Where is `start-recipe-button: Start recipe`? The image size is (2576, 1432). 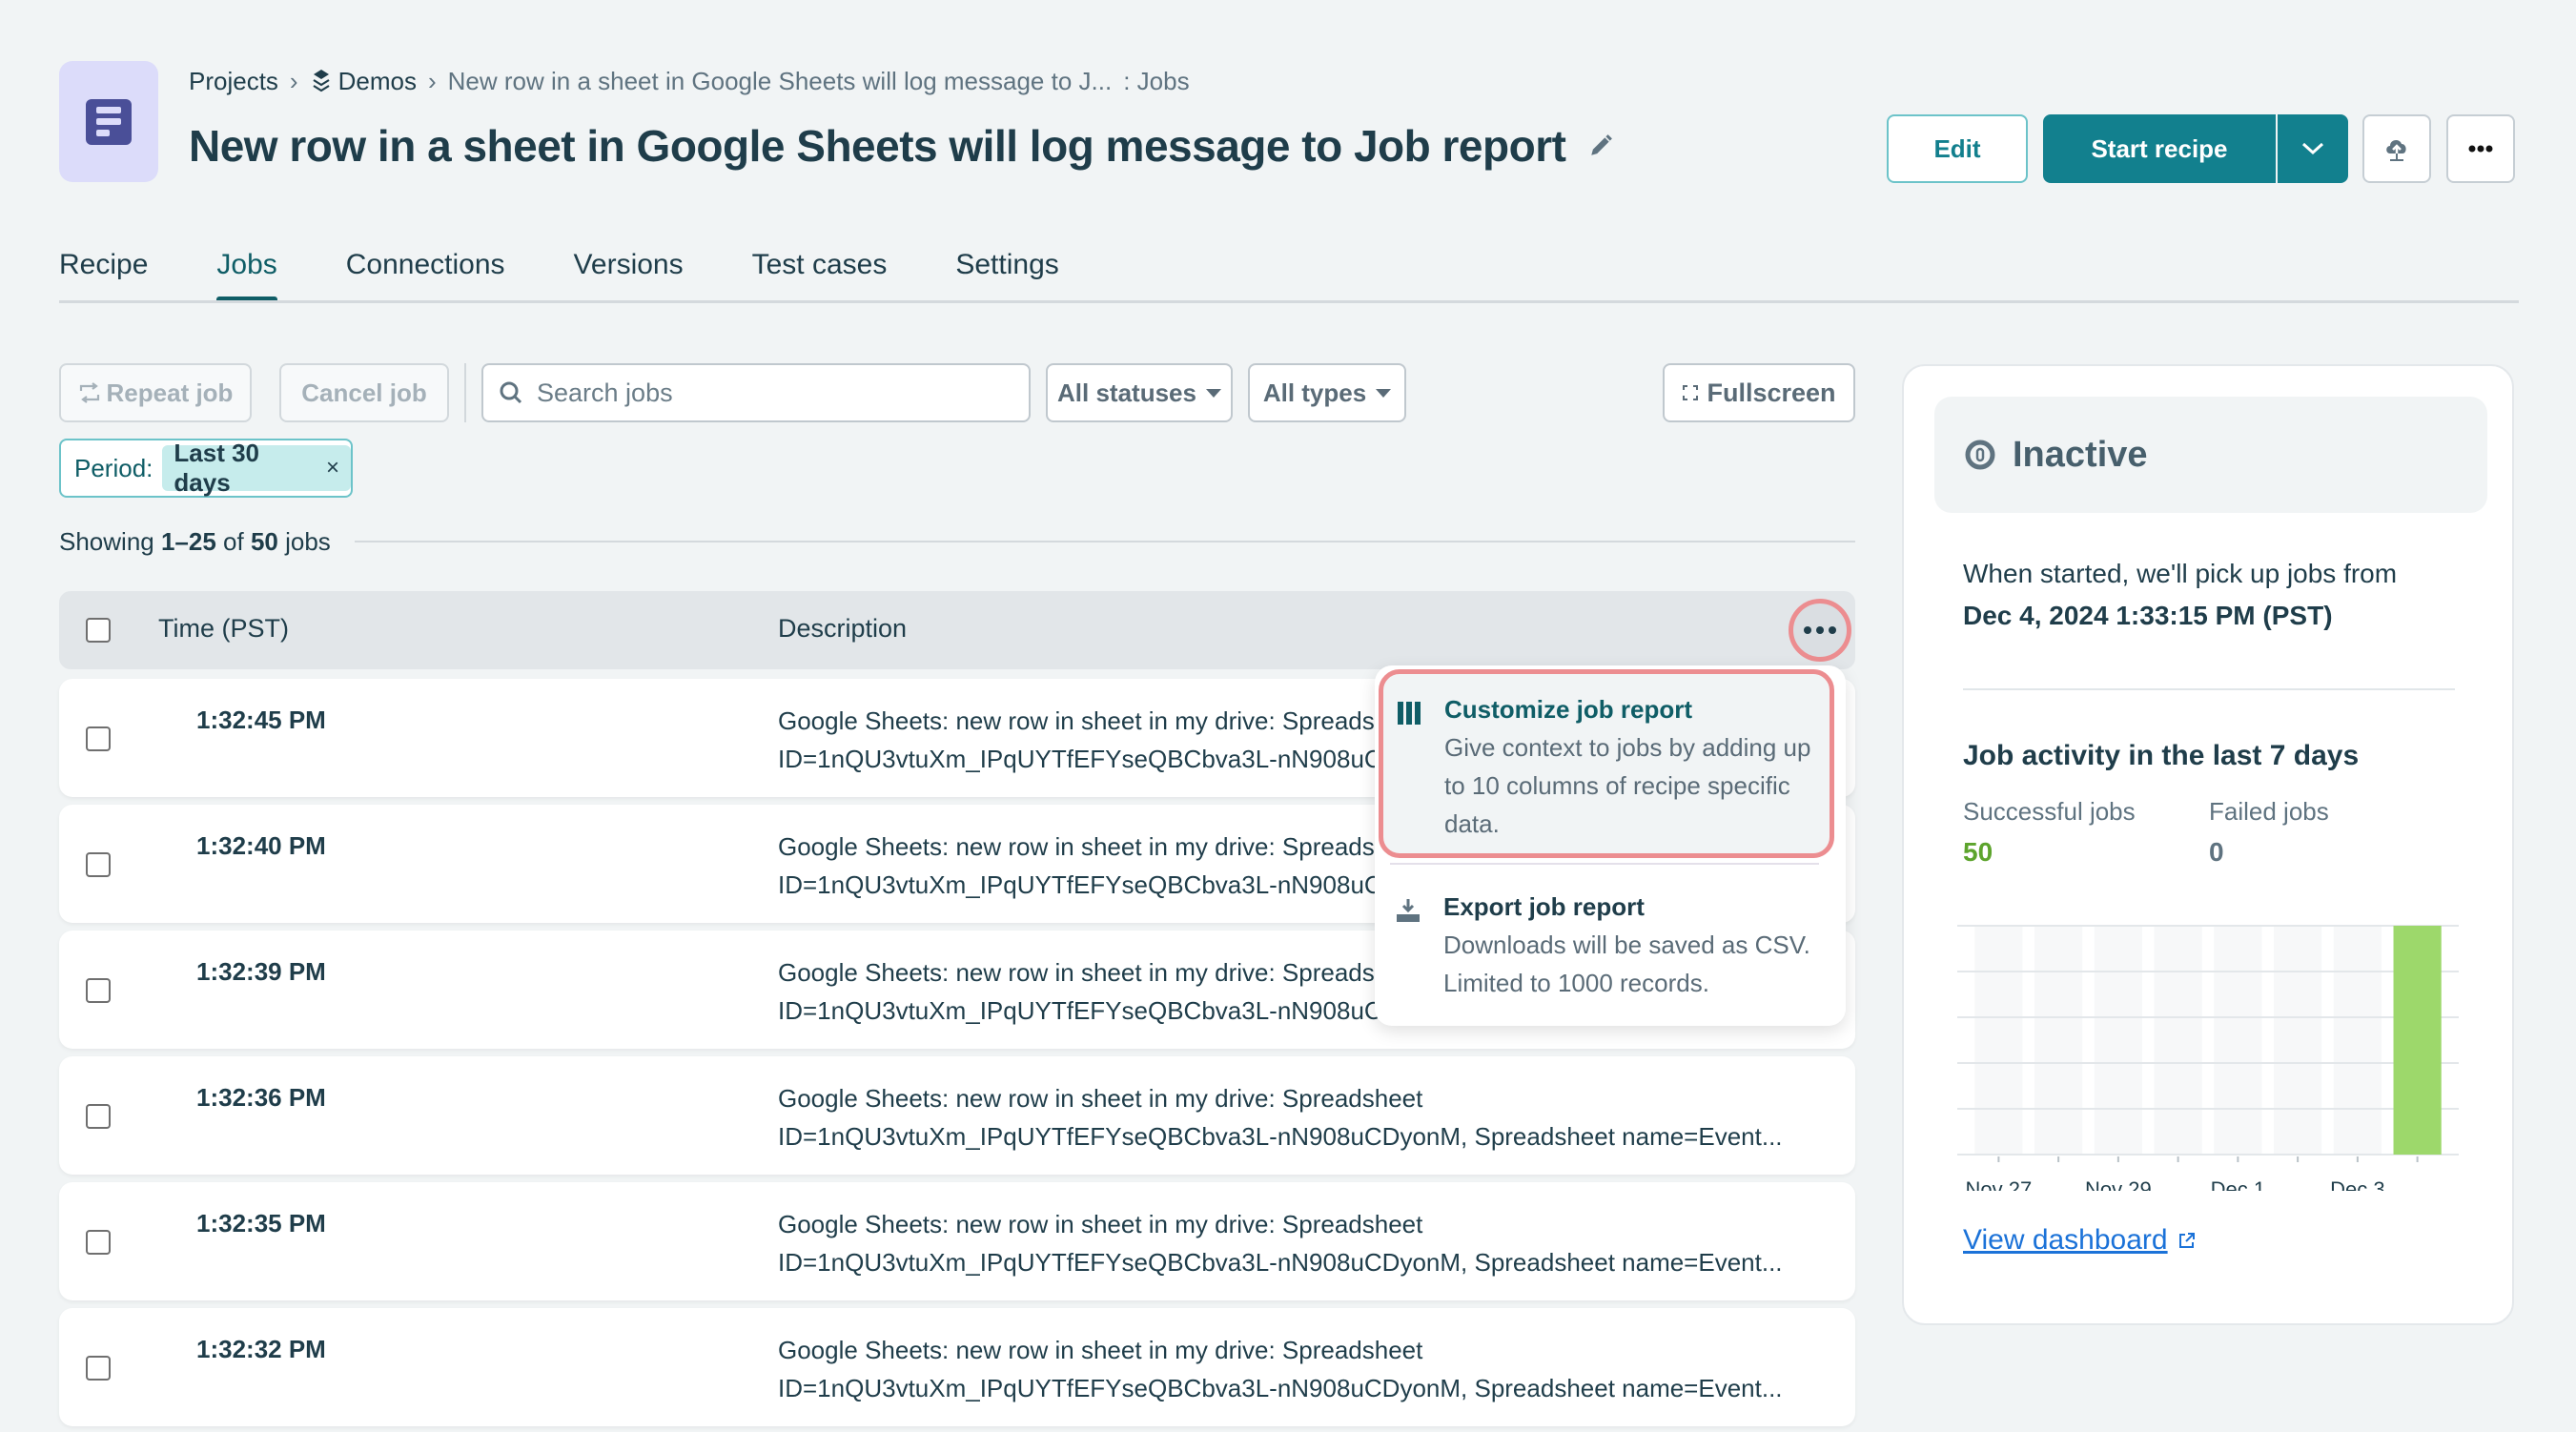 start-recipe-button: Start recipe is located at coordinates (2159, 148).